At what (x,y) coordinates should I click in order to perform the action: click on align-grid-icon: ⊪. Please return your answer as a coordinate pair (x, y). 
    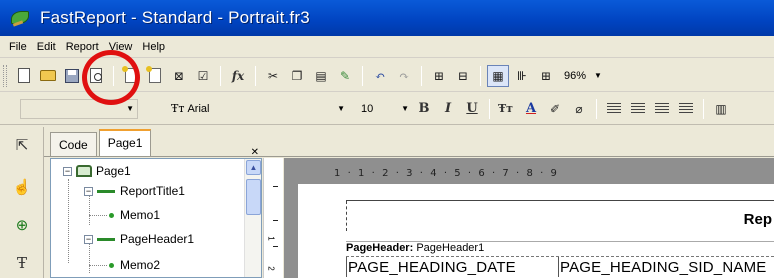
    Looking at the image, I should click on (522, 75).